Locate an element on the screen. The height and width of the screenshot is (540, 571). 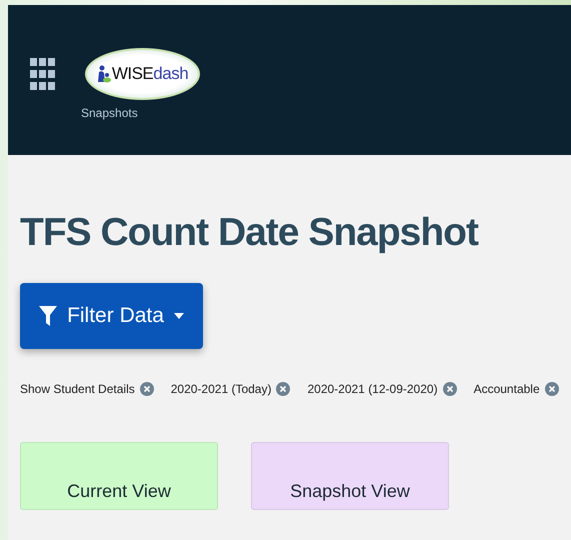
filter-icon is located at coordinates (48, 316).